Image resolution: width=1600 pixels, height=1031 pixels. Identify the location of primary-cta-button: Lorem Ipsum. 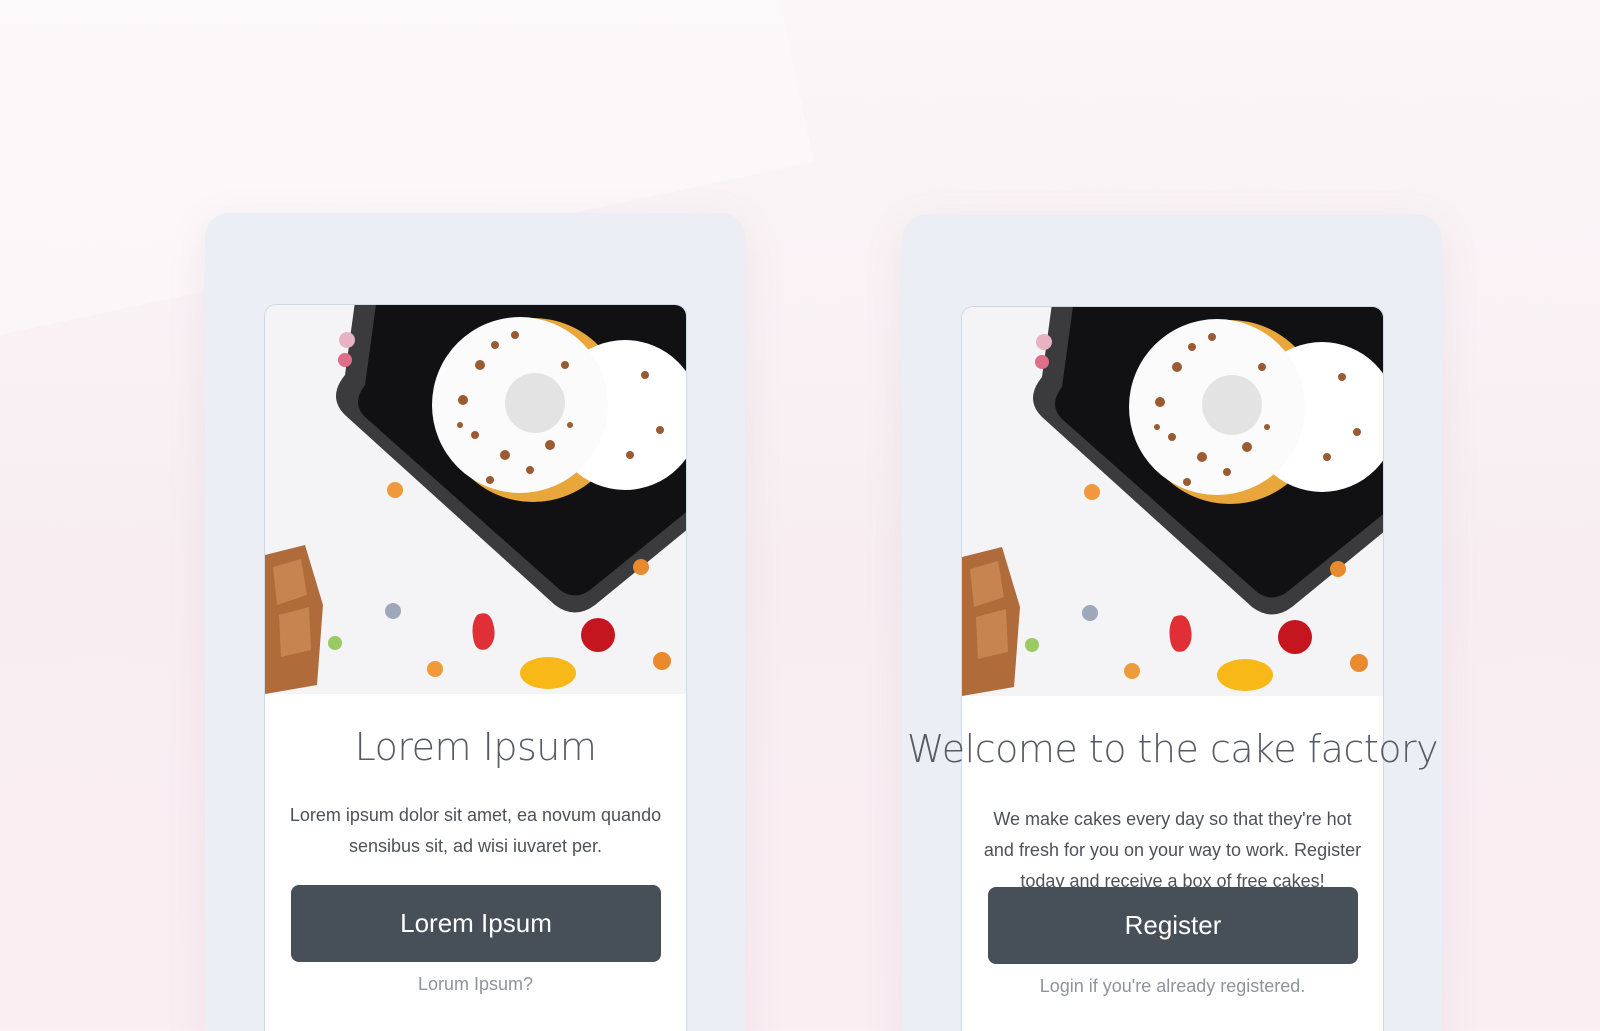
(476, 923).